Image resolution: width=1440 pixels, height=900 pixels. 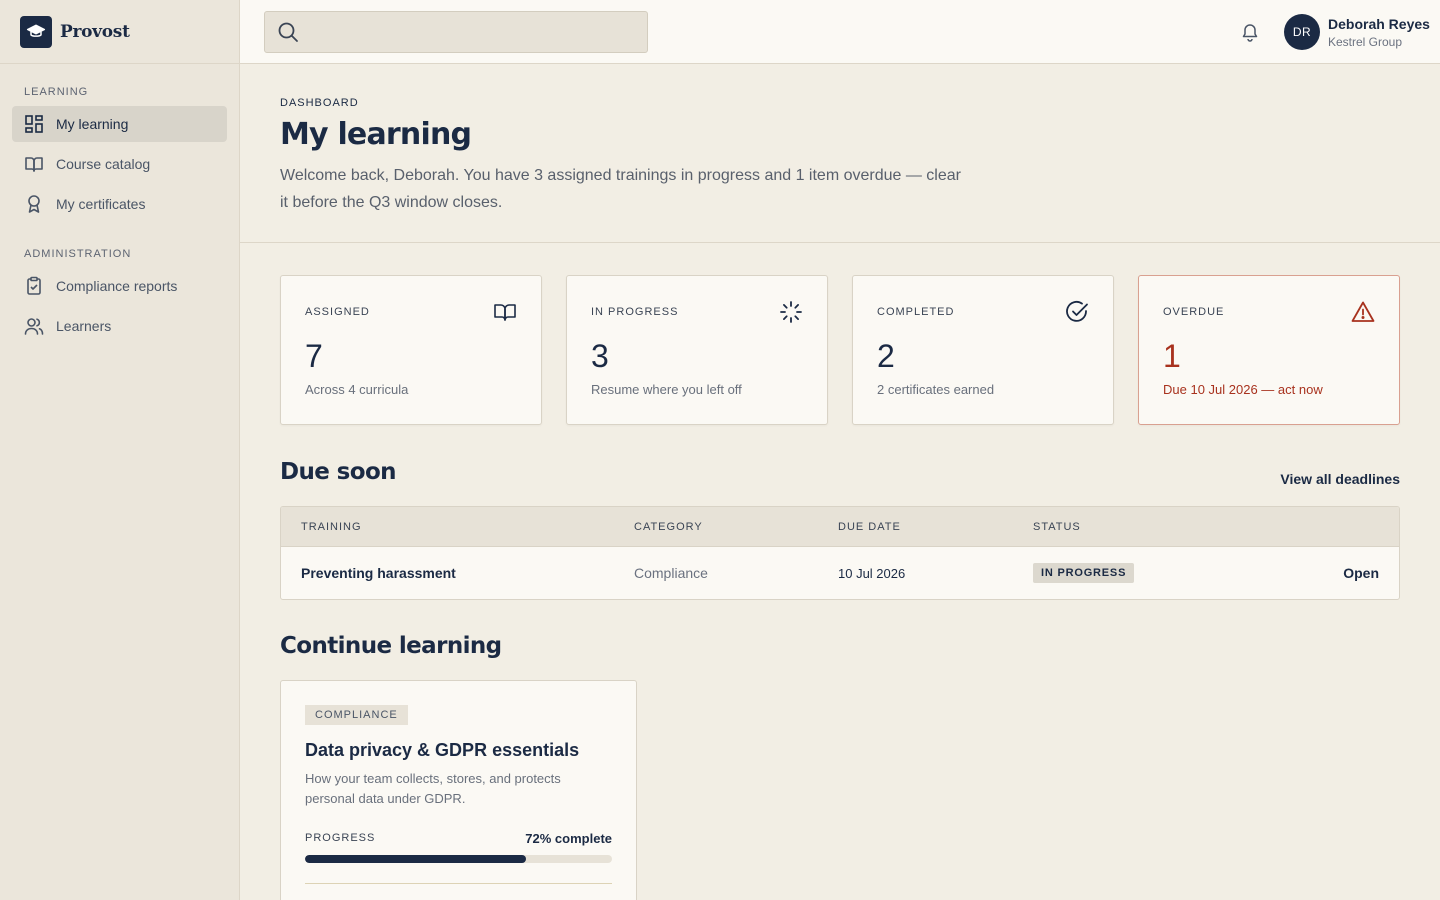 I want to click on progress-bar-fill, so click(x=416, y=859).